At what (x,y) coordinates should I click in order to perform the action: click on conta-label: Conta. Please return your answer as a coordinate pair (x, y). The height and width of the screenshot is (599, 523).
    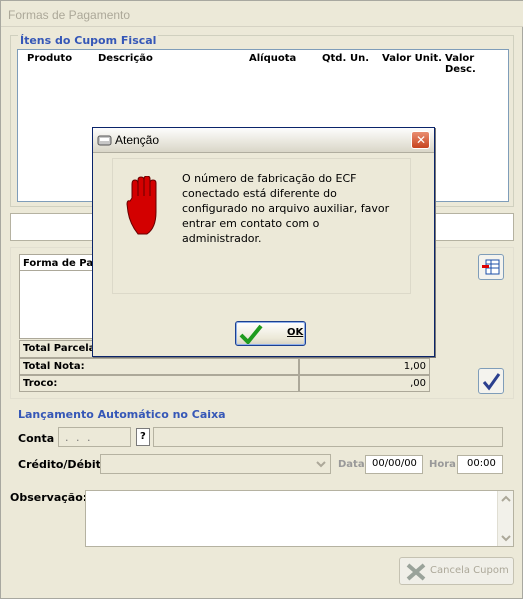
    Looking at the image, I should click on (36, 438).